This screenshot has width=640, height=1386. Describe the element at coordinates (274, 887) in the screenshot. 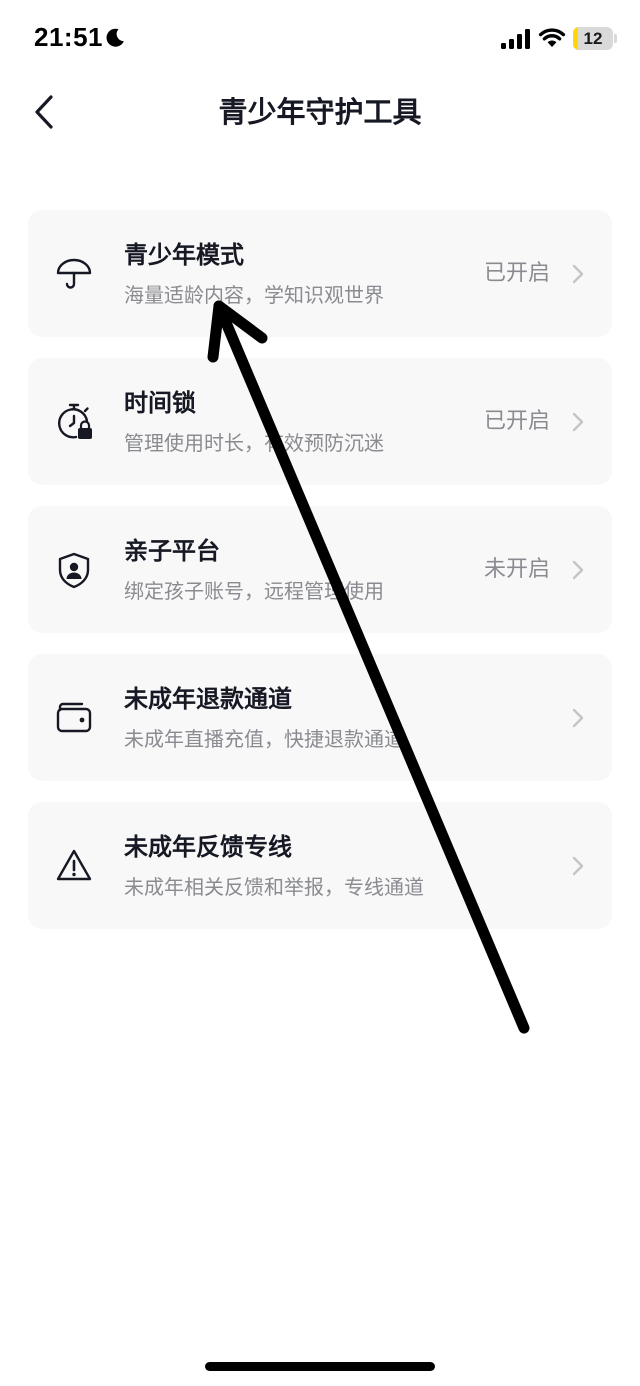

I see `card-subtitle: 未成年相关反馈和举报，专线通道` at that location.